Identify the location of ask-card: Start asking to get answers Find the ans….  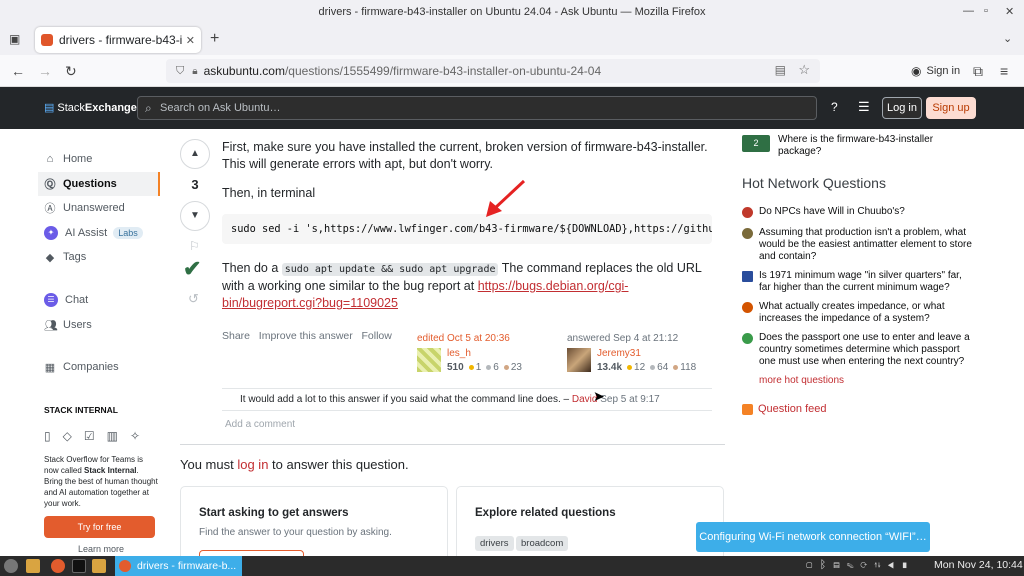
(314, 521).